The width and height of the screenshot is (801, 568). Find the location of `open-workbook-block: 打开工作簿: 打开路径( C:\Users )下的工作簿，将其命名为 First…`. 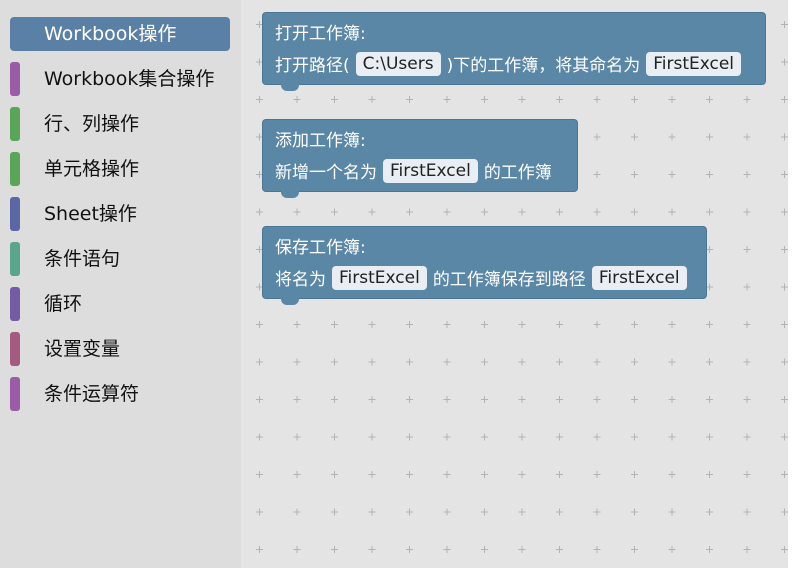

open-workbook-block: 打开工作簿: 打开路径( C:\Users )下的工作簿，将其命名为 First… is located at coordinates (514, 51).